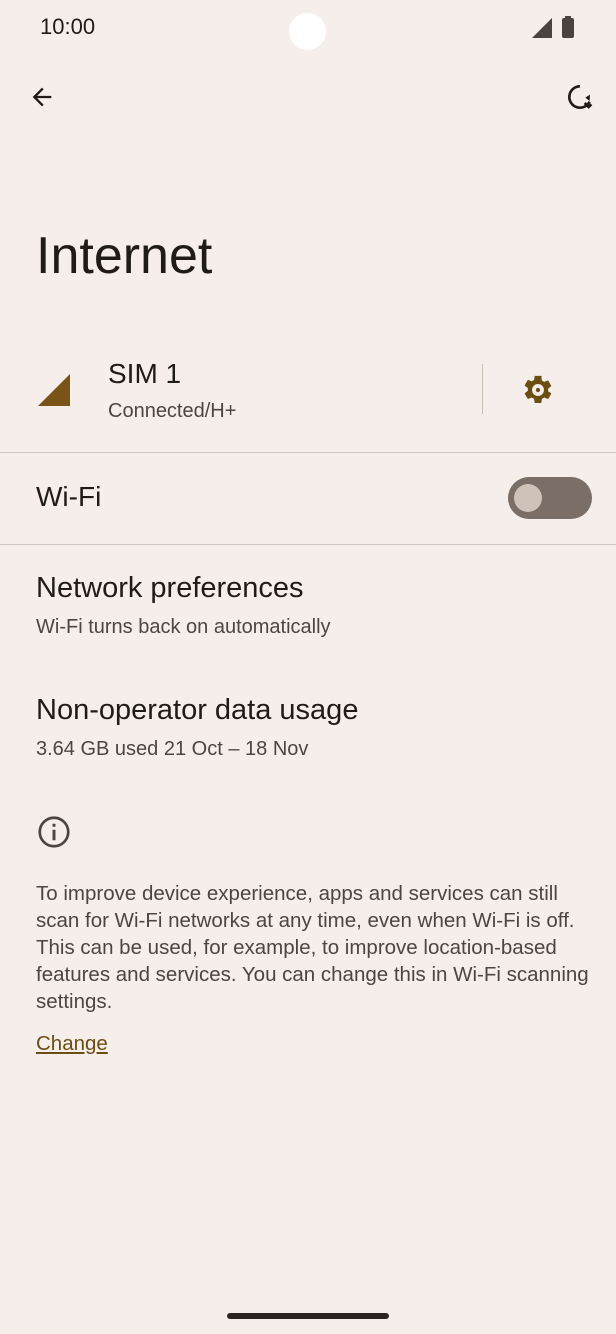 This screenshot has height=1334, width=616. Describe the element at coordinates (528, 498) in the screenshot. I see `toggle-knob` at that location.